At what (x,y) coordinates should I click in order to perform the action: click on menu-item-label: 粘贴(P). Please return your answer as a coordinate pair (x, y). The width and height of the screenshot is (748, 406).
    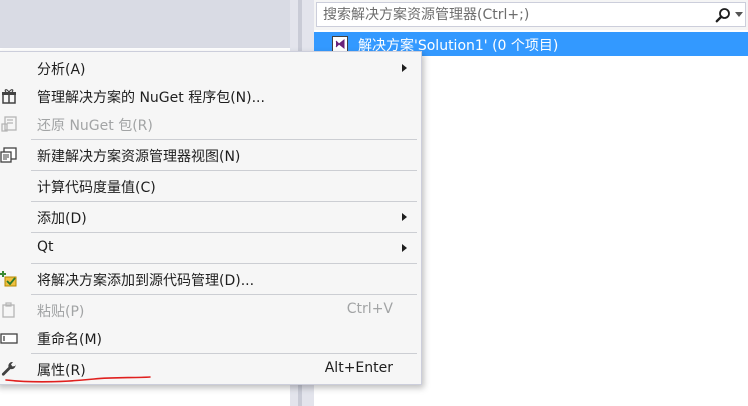
    Looking at the image, I should click on (61, 312).